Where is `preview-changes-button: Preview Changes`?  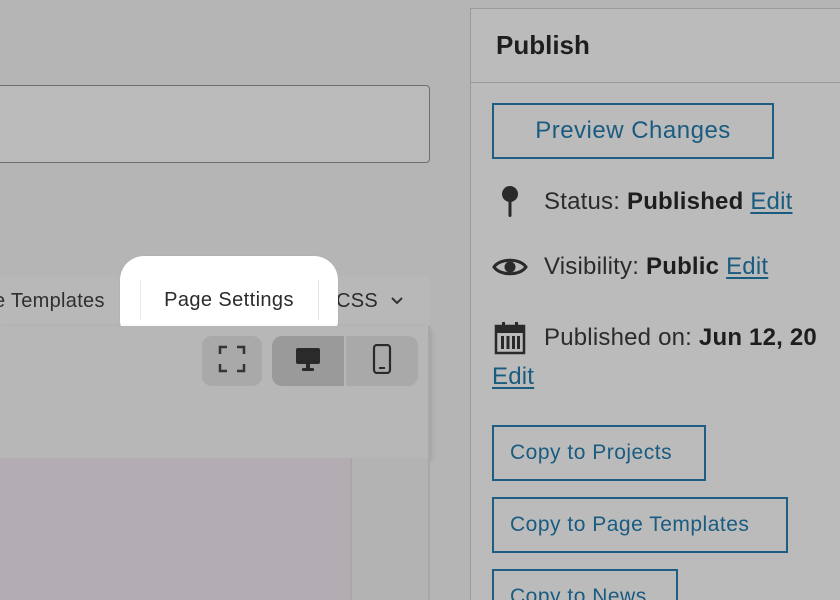 preview-changes-button: Preview Changes is located at coordinates (633, 131).